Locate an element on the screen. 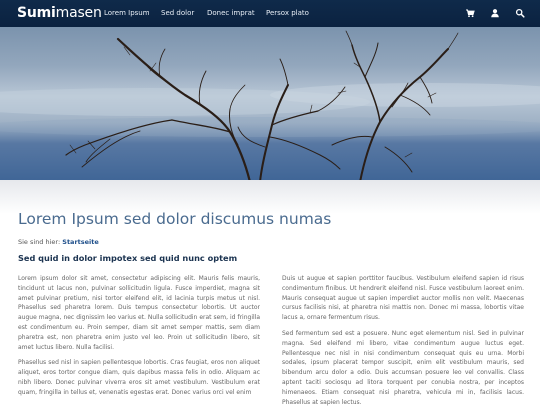 The height and width of the screenshot is (413, 540). site-logo: Sumimasen is located at coordinates (59, 13).